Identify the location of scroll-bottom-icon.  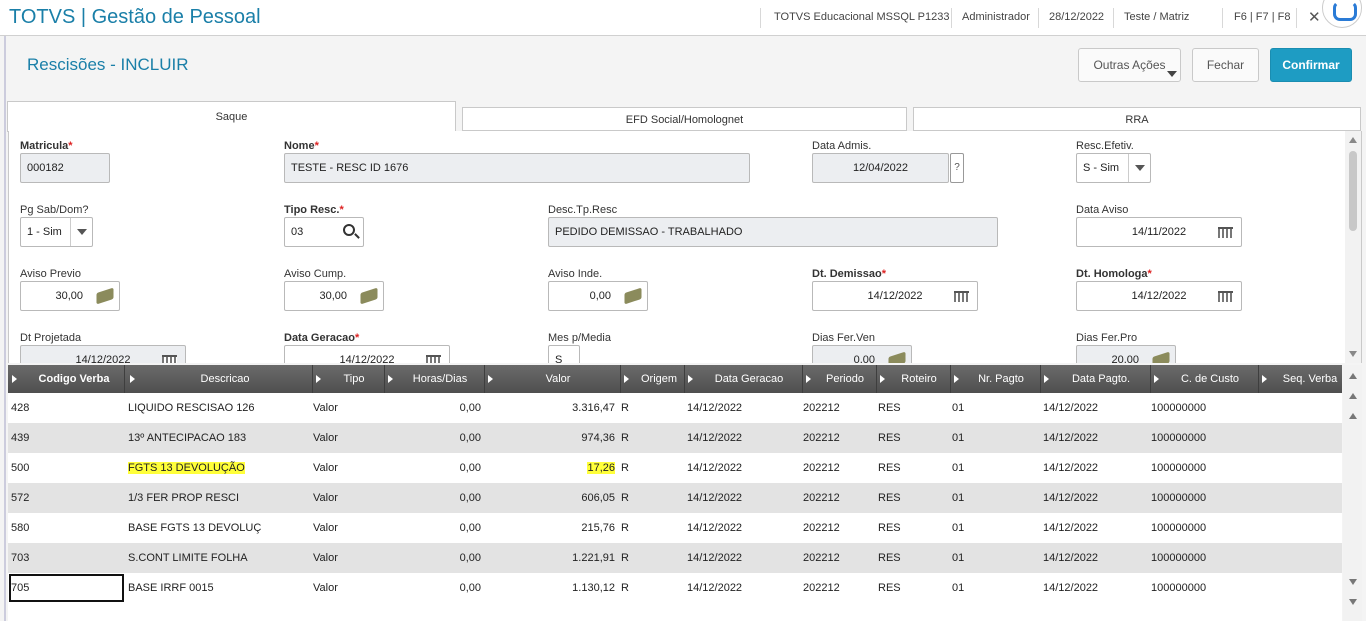
(1353, 602).